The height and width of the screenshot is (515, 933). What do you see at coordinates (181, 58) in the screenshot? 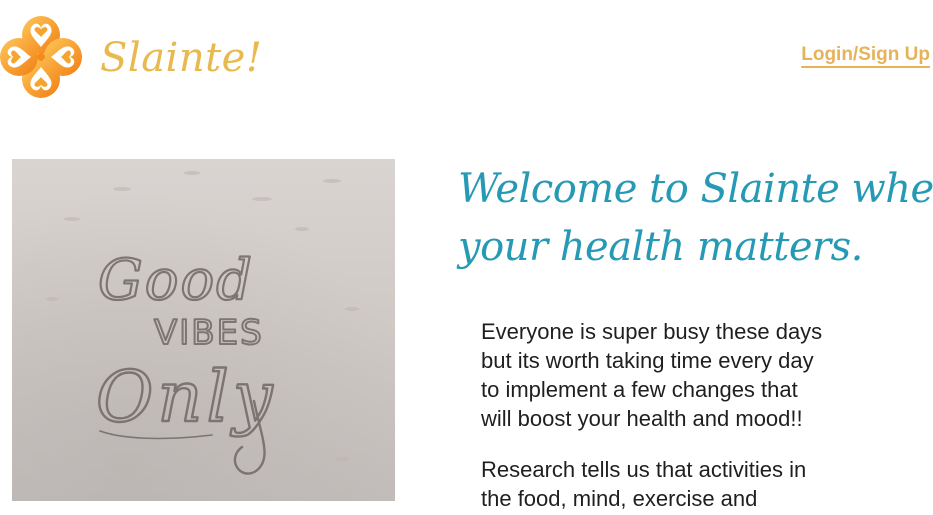
I see `brand-name: Slainte!` at bounding box center [181, 58].